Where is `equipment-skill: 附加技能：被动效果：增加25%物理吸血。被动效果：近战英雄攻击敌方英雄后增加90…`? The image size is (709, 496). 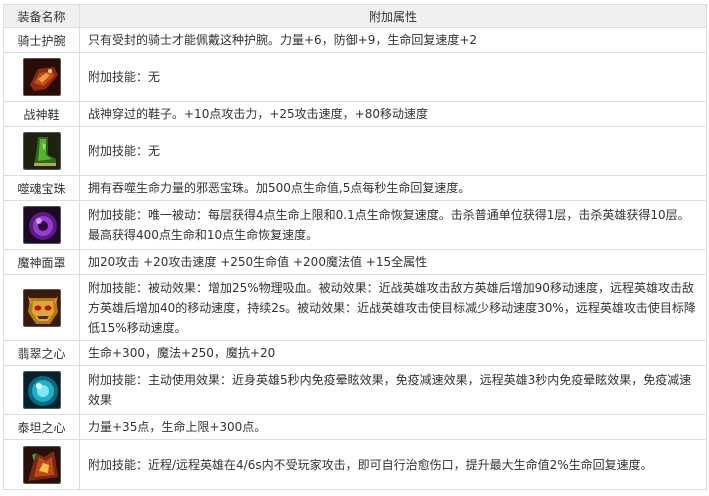 equipment-skill: 附加技能：被动效果：增加25%物理吸血。被动效果：近战英雄攻击敌方英雄后增加90… is located at coordinates (393, 307).